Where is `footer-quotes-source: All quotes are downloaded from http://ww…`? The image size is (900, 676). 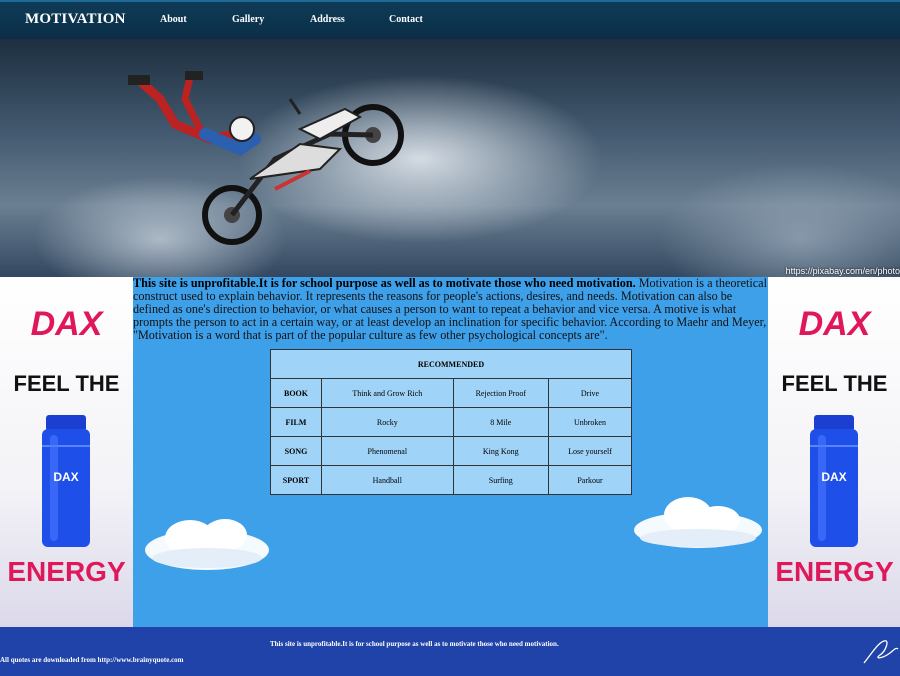
footer-quotes-source: All quotes are downloaded from http://ww… is located at coordinates (92, 660).